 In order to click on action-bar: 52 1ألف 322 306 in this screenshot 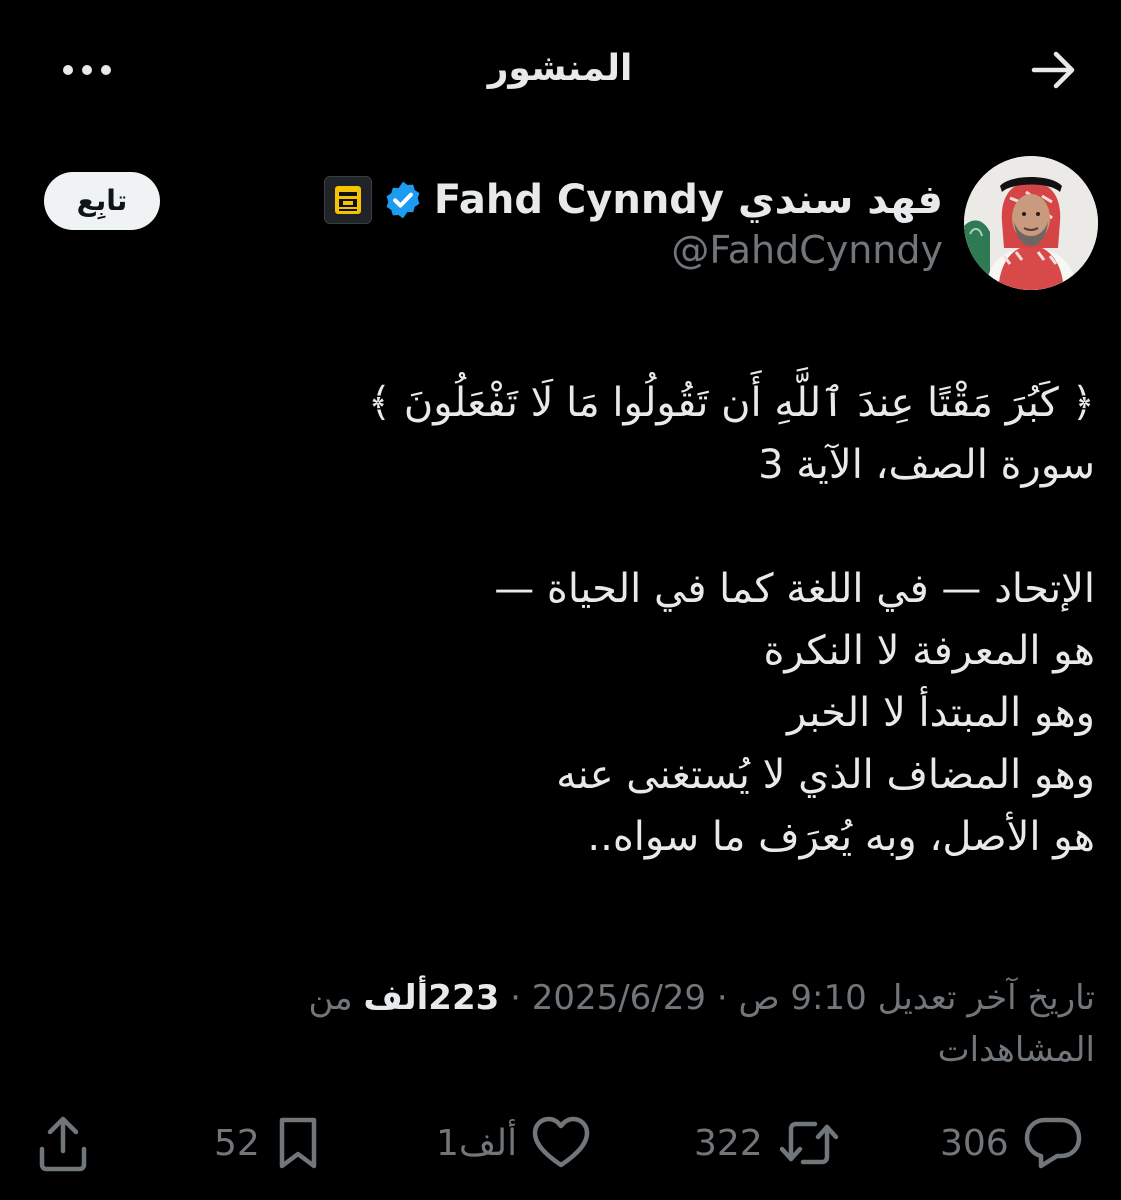, I will do `click(560, 1143)`.